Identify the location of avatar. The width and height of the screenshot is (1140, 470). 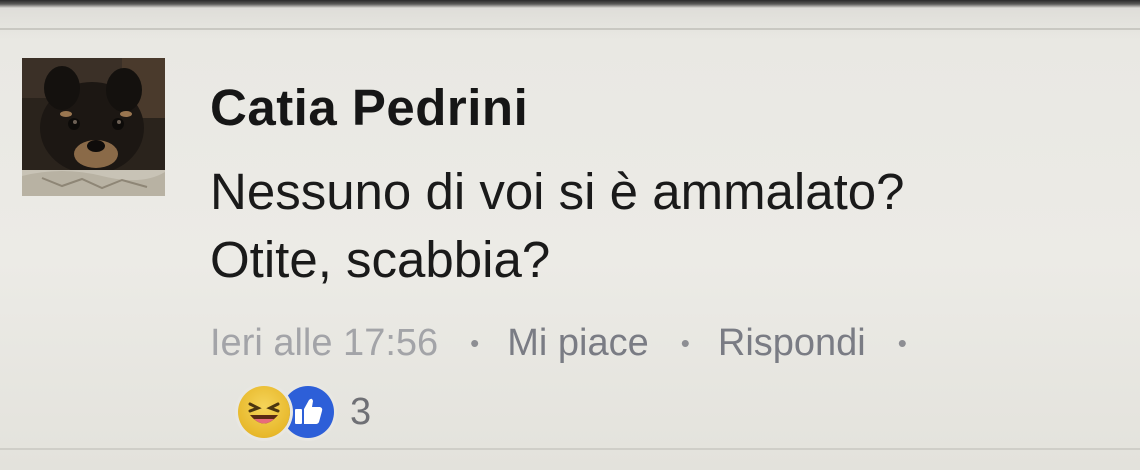
(93, 127).